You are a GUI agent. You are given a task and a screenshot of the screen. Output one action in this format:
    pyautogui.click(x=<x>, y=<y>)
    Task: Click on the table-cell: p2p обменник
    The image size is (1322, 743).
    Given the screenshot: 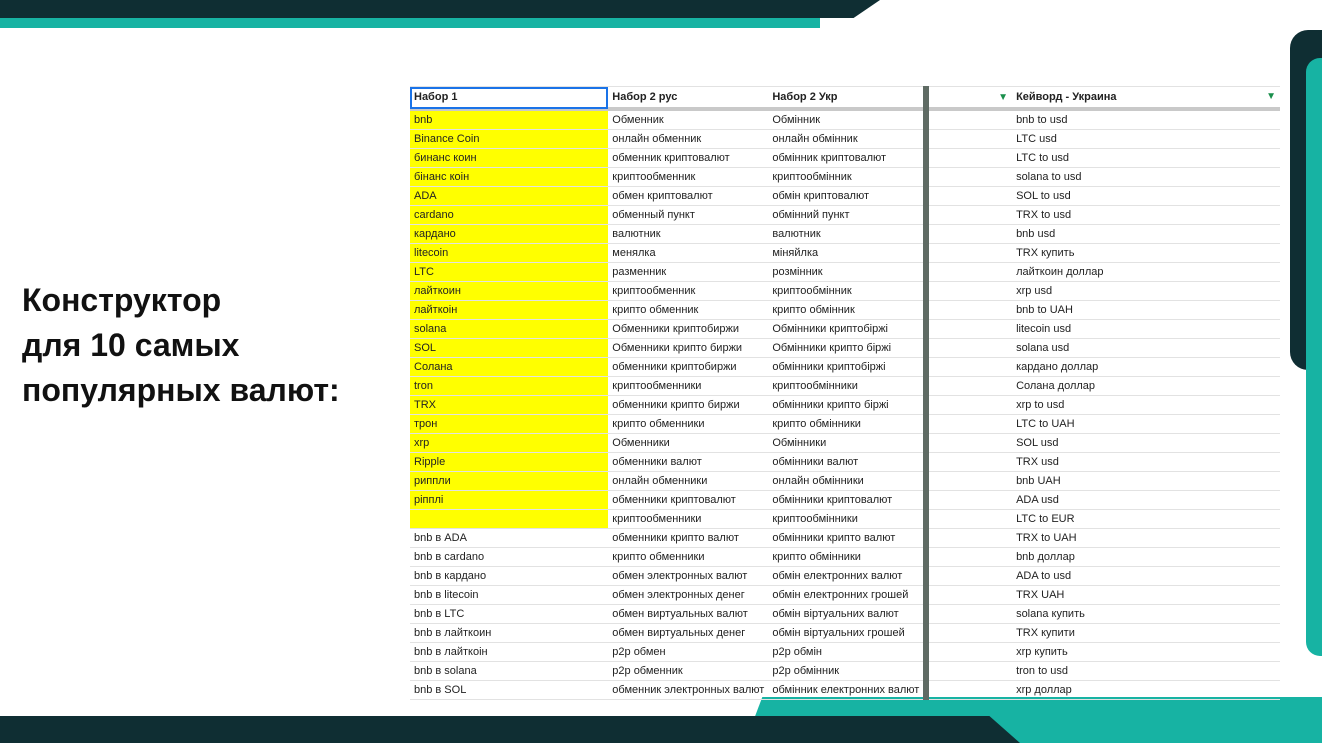 What is the action you would take?
    pyautogui.click(x=688, y=671)
    